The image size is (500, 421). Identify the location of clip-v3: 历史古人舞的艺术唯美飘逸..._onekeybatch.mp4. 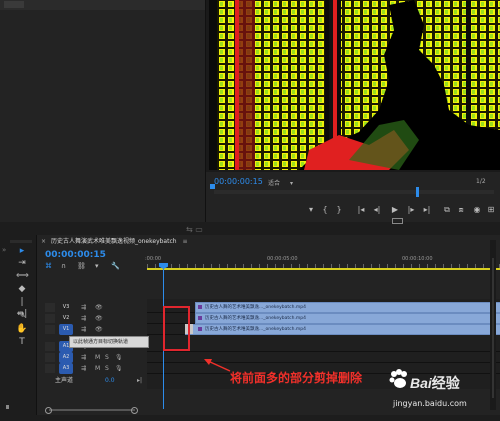
(347, 307).